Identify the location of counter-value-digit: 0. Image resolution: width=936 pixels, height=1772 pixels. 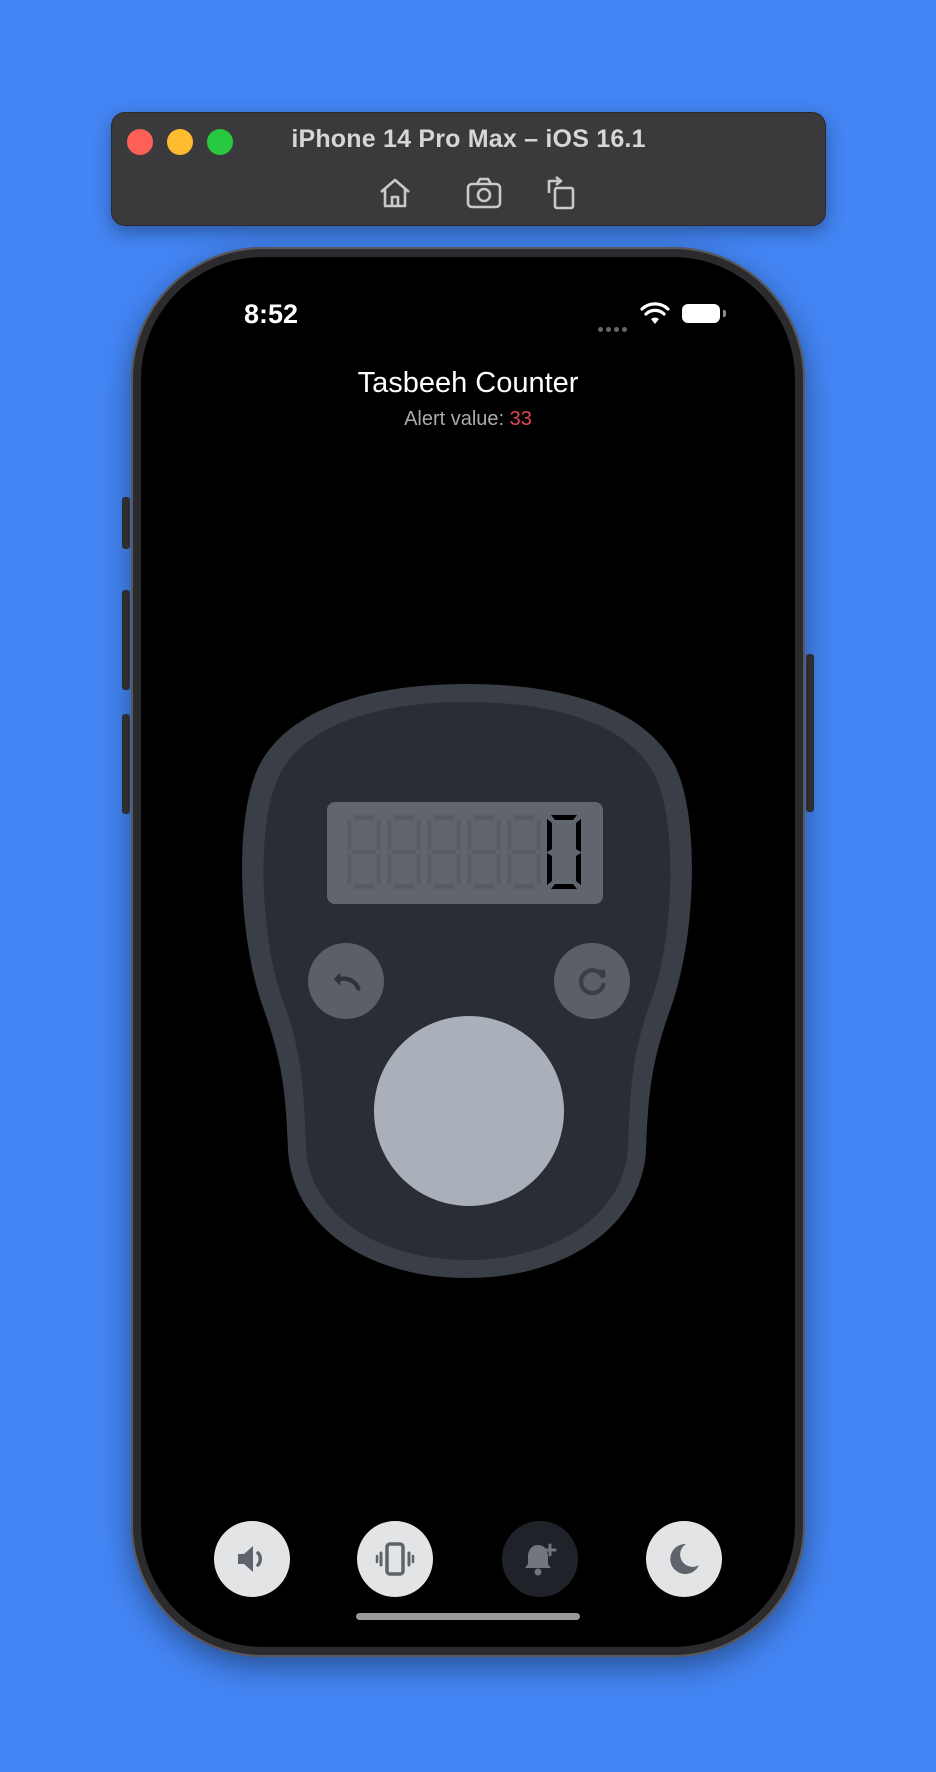
(564, 852).